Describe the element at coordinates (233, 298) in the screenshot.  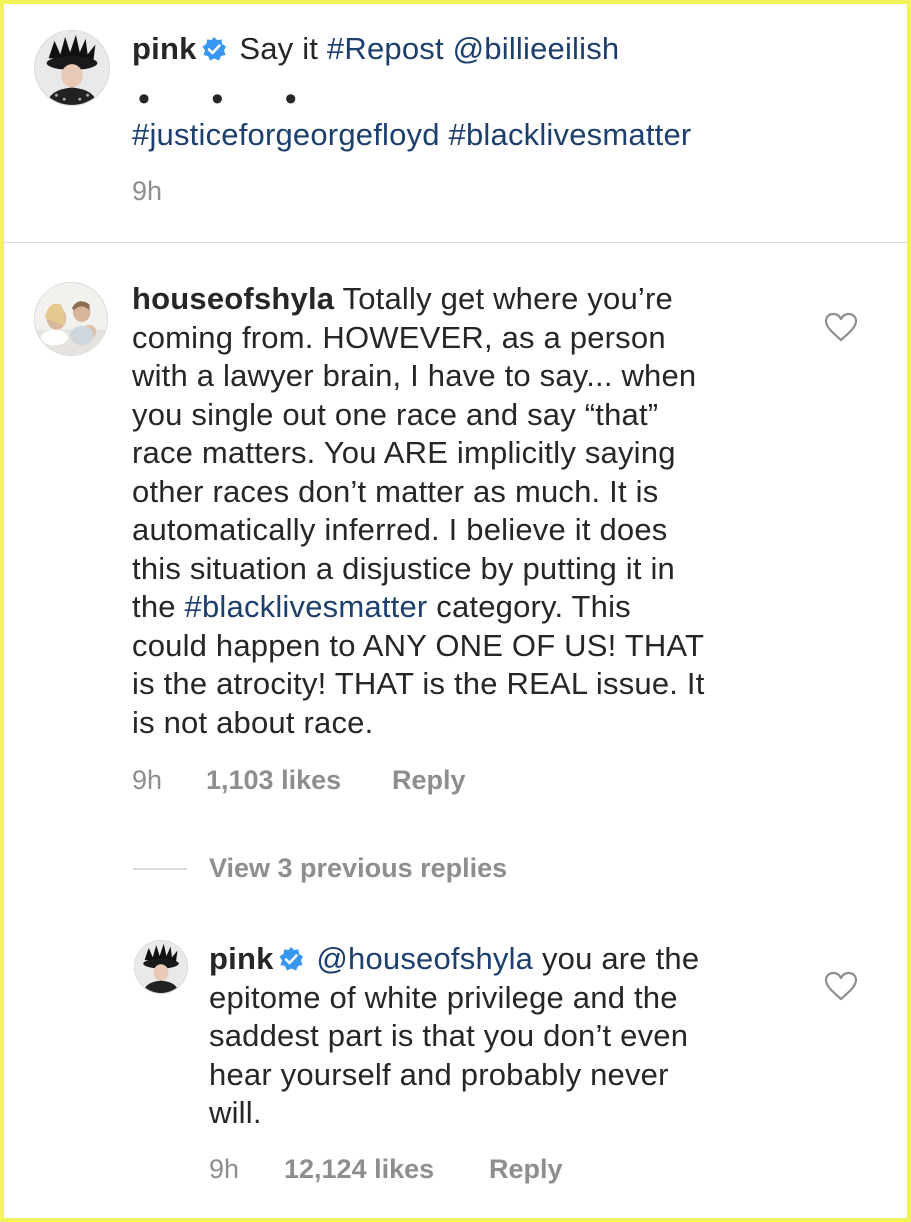
I see `comment-username: houseofshyla` at that location.